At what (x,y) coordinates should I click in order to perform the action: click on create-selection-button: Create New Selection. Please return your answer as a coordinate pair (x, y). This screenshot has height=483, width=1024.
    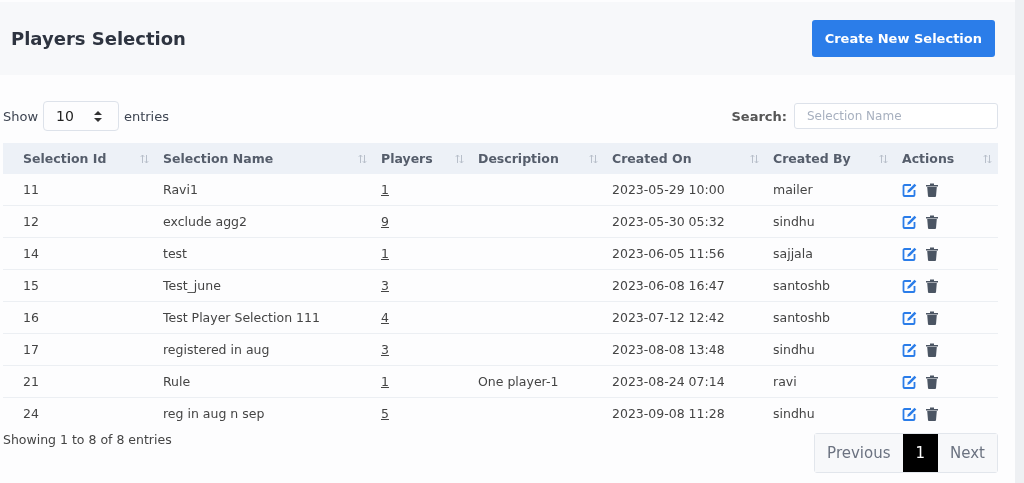
    Looking at the image, I should click on (903, 38).